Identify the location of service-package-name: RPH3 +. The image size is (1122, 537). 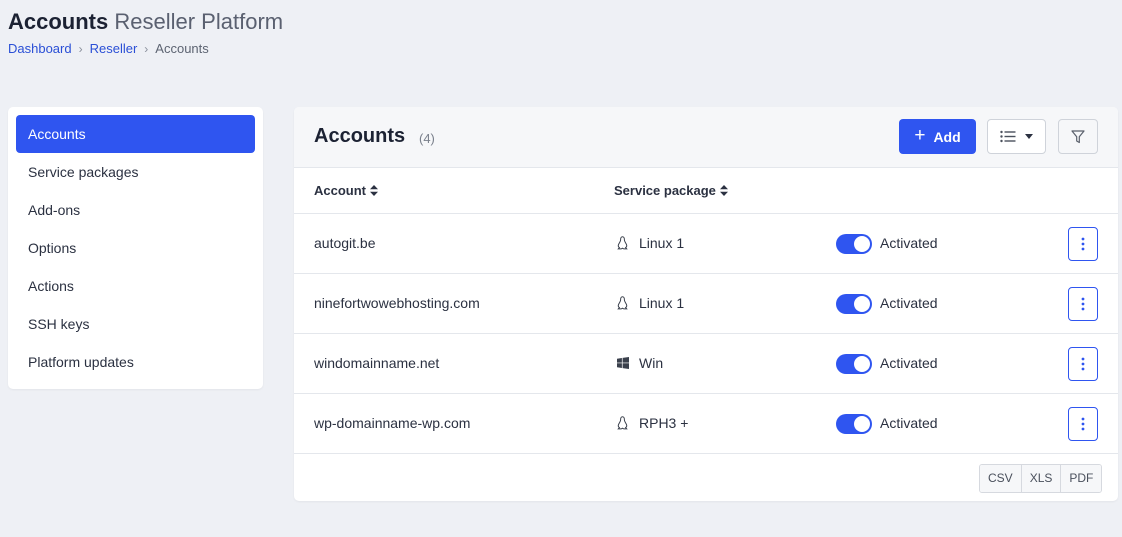
(664, 423).